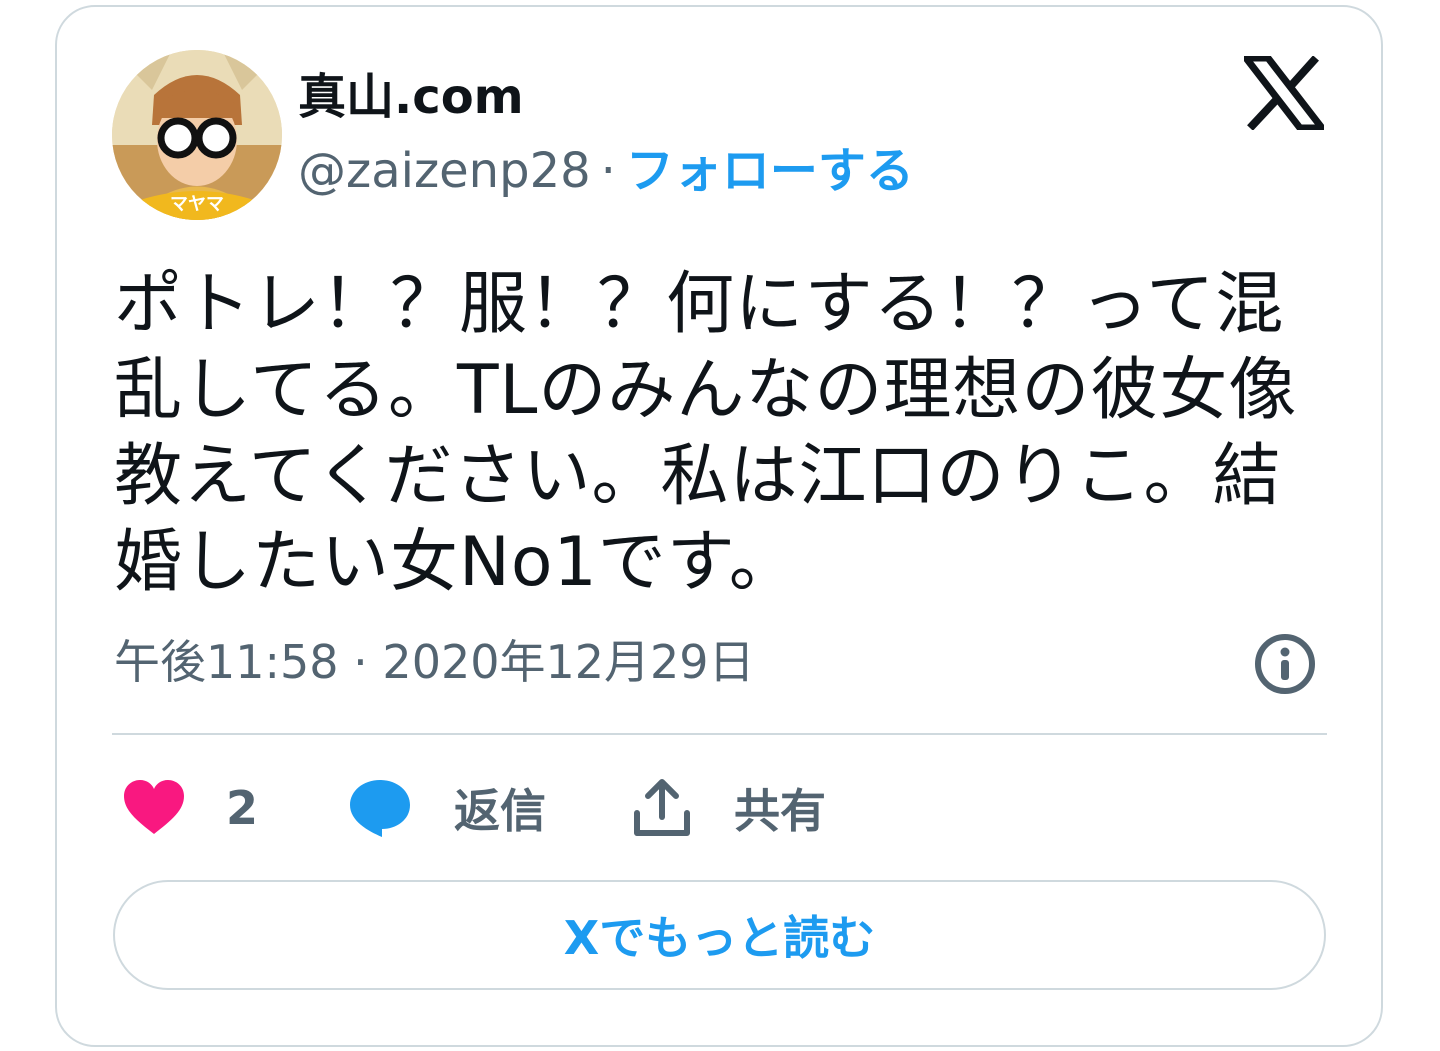 The width and height of the screenshot is (1440, 1051). I want to click on speech-bubble-icon, so click(380, 808).